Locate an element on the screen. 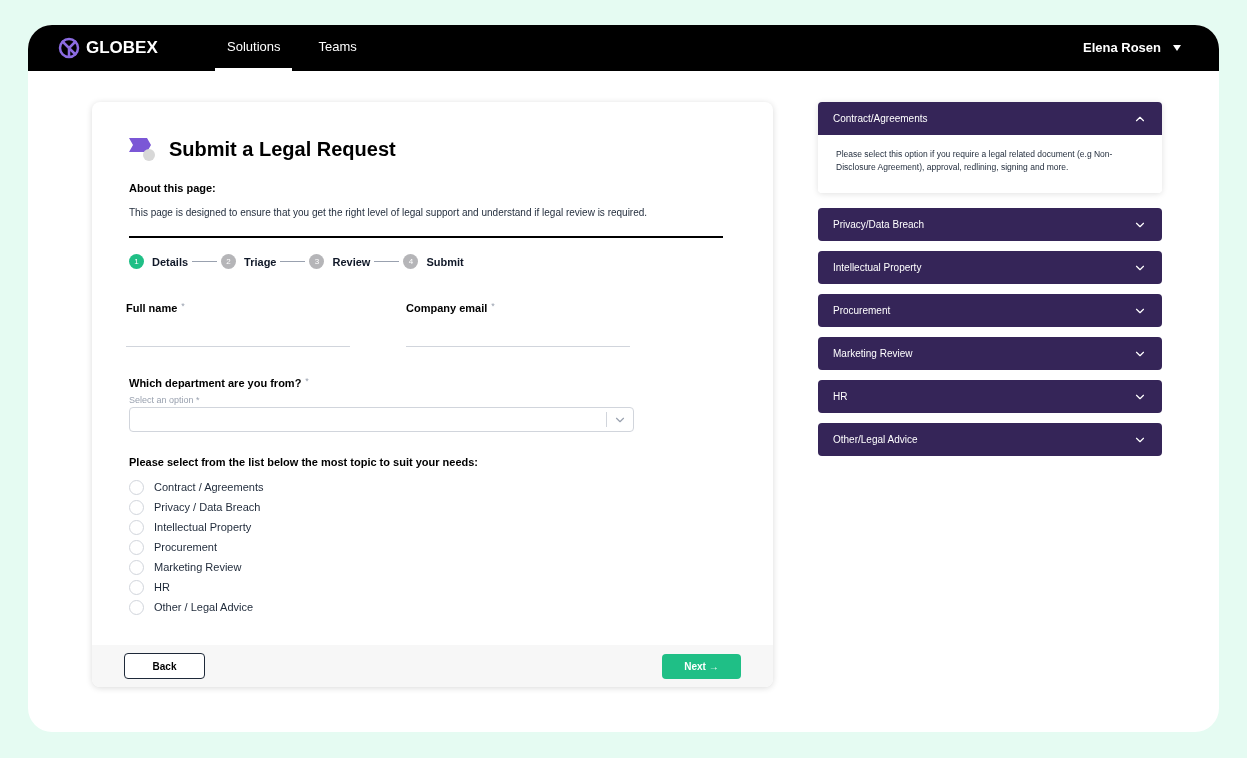  accordion-header: HR is located at coordinates (990, 396).